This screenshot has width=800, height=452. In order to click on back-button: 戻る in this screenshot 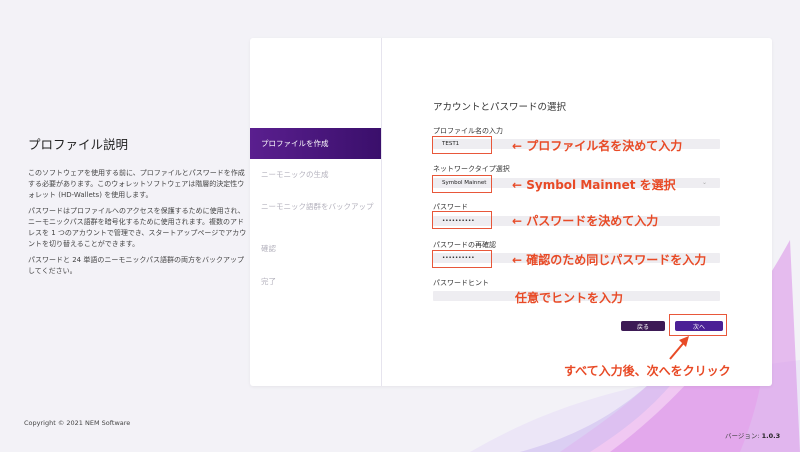, I will do `click(643, 326)`.